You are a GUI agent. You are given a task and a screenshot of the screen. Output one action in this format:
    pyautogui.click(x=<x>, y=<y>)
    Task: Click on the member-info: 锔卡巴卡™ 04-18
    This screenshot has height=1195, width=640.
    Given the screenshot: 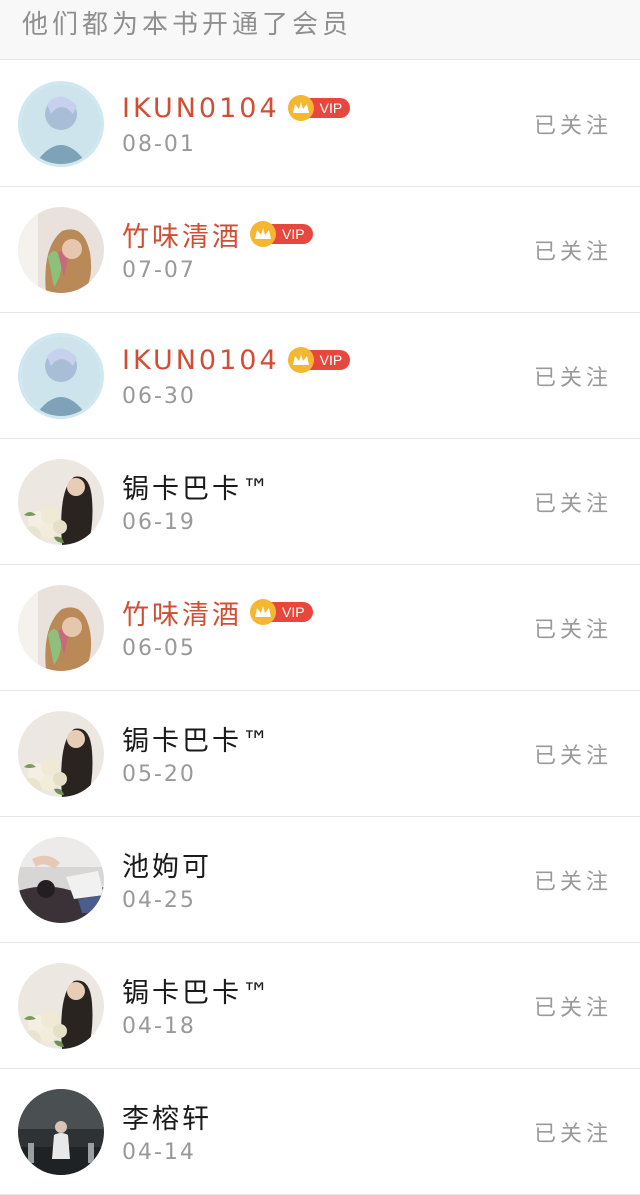 What is the action you would take?
    pyautogui.click(x=197, y=1005)
    